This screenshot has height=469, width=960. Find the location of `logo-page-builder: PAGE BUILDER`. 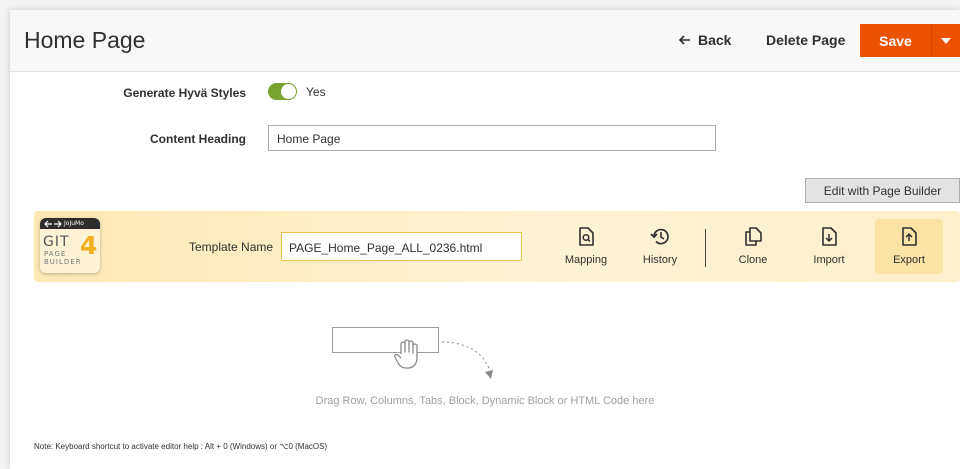

logo-page-builder: PAGE BUILDER is located at coordinates (63, 258).